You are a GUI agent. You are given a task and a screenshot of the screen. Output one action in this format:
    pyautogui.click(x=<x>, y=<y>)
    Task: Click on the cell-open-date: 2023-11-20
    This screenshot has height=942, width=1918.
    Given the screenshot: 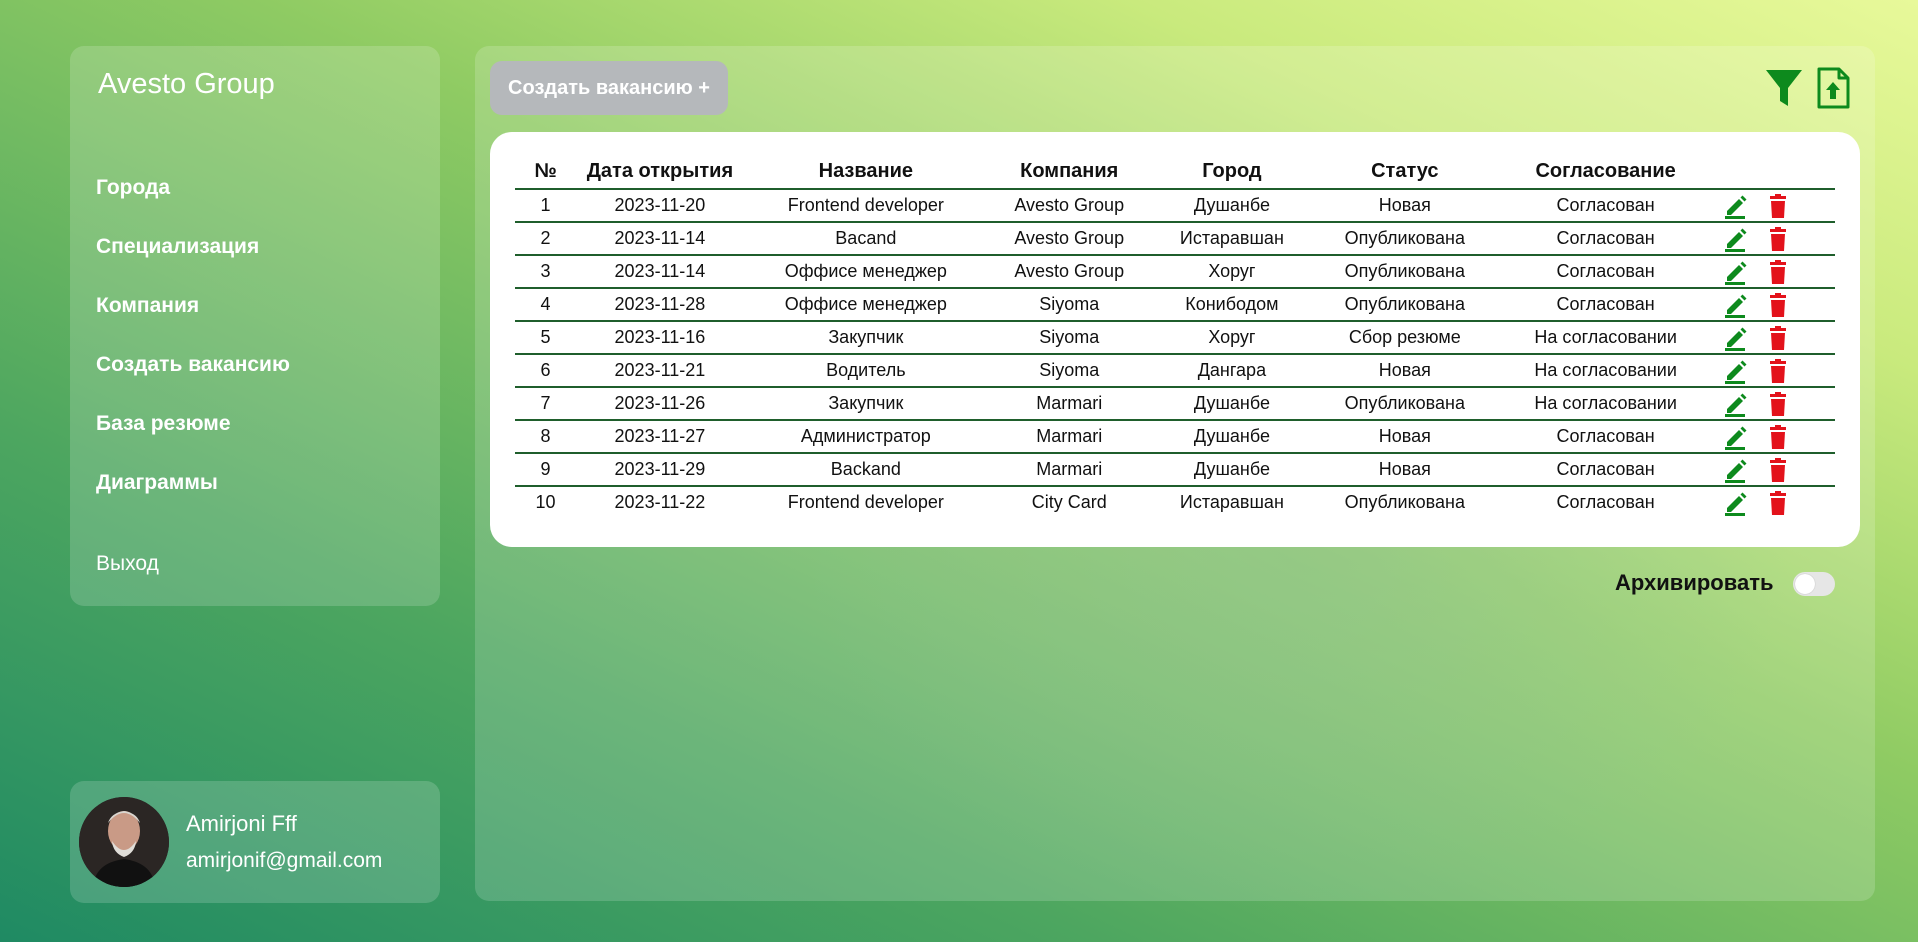 What is the action you would take?
    pyautogui.click(x=660, y=206)
    